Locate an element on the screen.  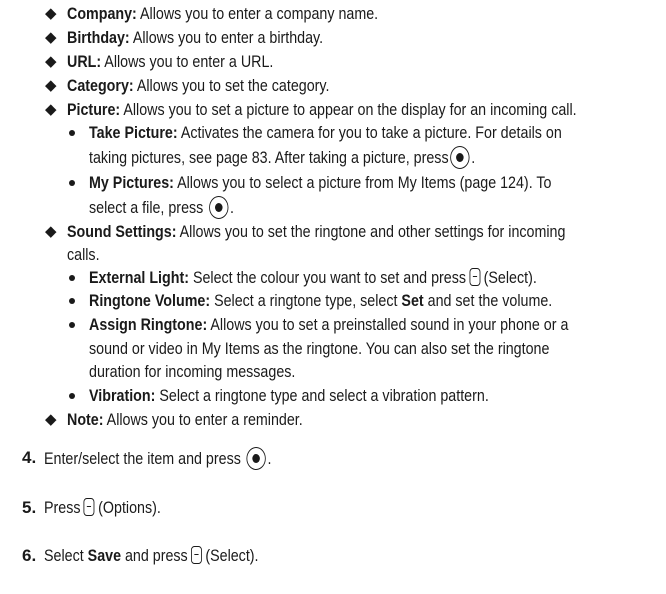
step-6: Select Save and press (Select). is located at coordinates (151, 555).